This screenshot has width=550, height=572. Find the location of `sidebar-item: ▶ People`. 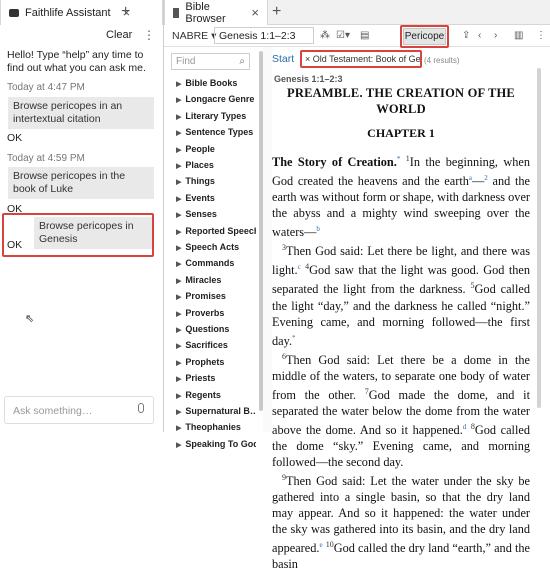

sidebar-item: ▶ People is located at coordinates (216, 149).